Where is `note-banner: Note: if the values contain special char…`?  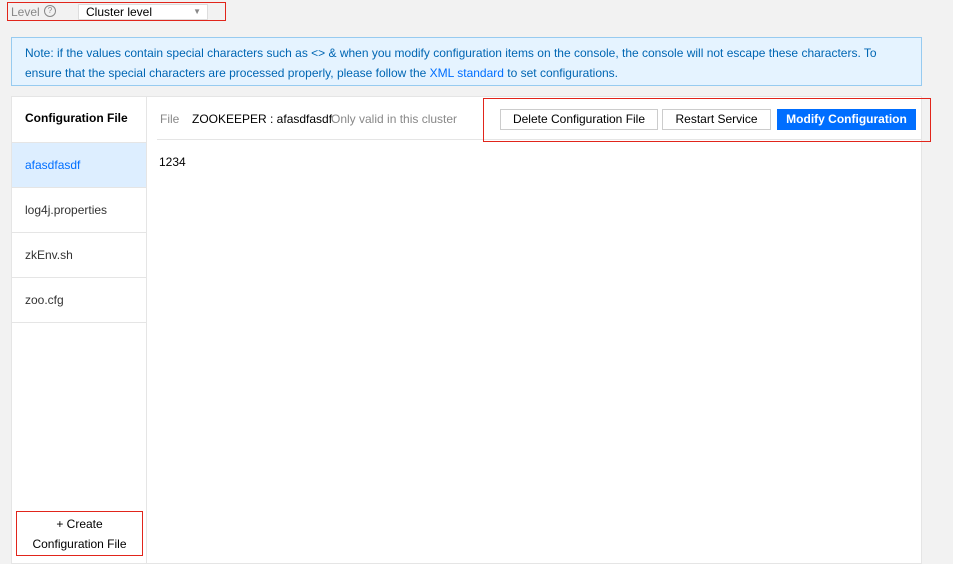 note-banner: Note: if the values contain special char… is located at coordinates (466, 61).